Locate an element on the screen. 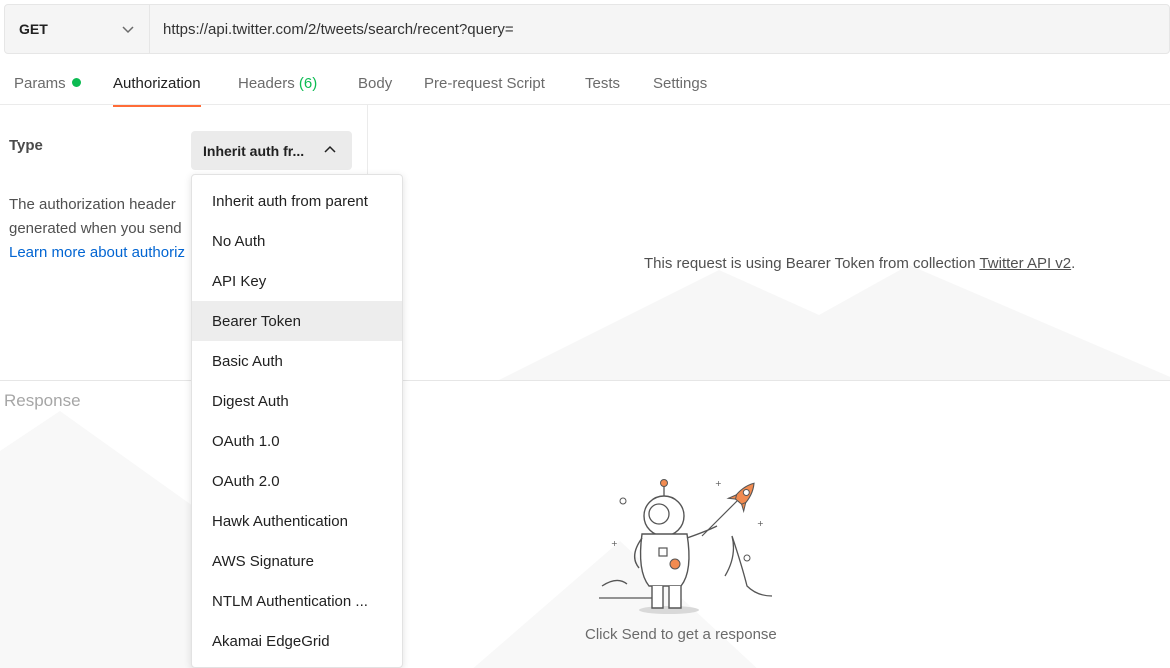  auth-description-line1: The authorization header is located at coordinates (92, 204).